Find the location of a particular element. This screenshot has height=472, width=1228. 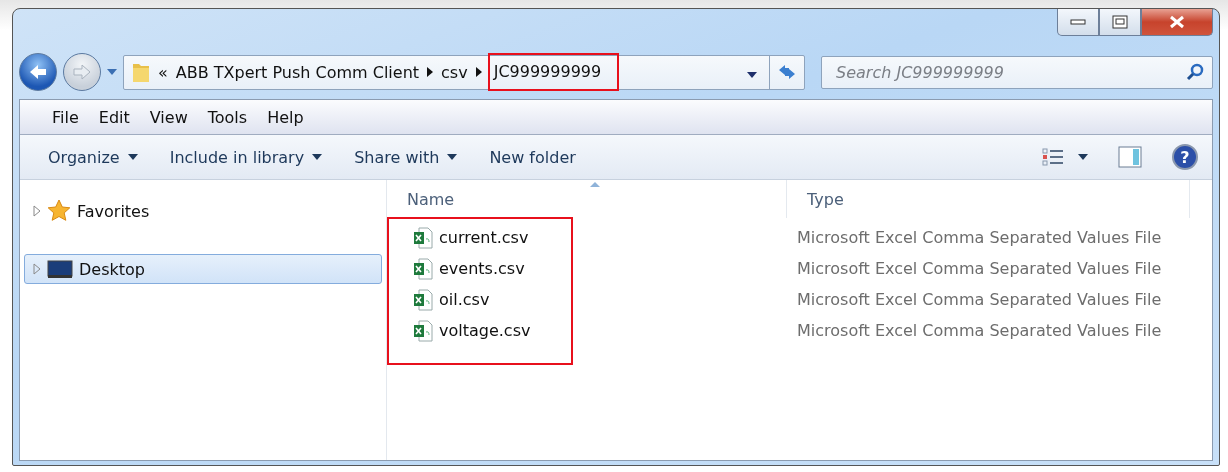

close-icon is located at coordinates (1177, 22).